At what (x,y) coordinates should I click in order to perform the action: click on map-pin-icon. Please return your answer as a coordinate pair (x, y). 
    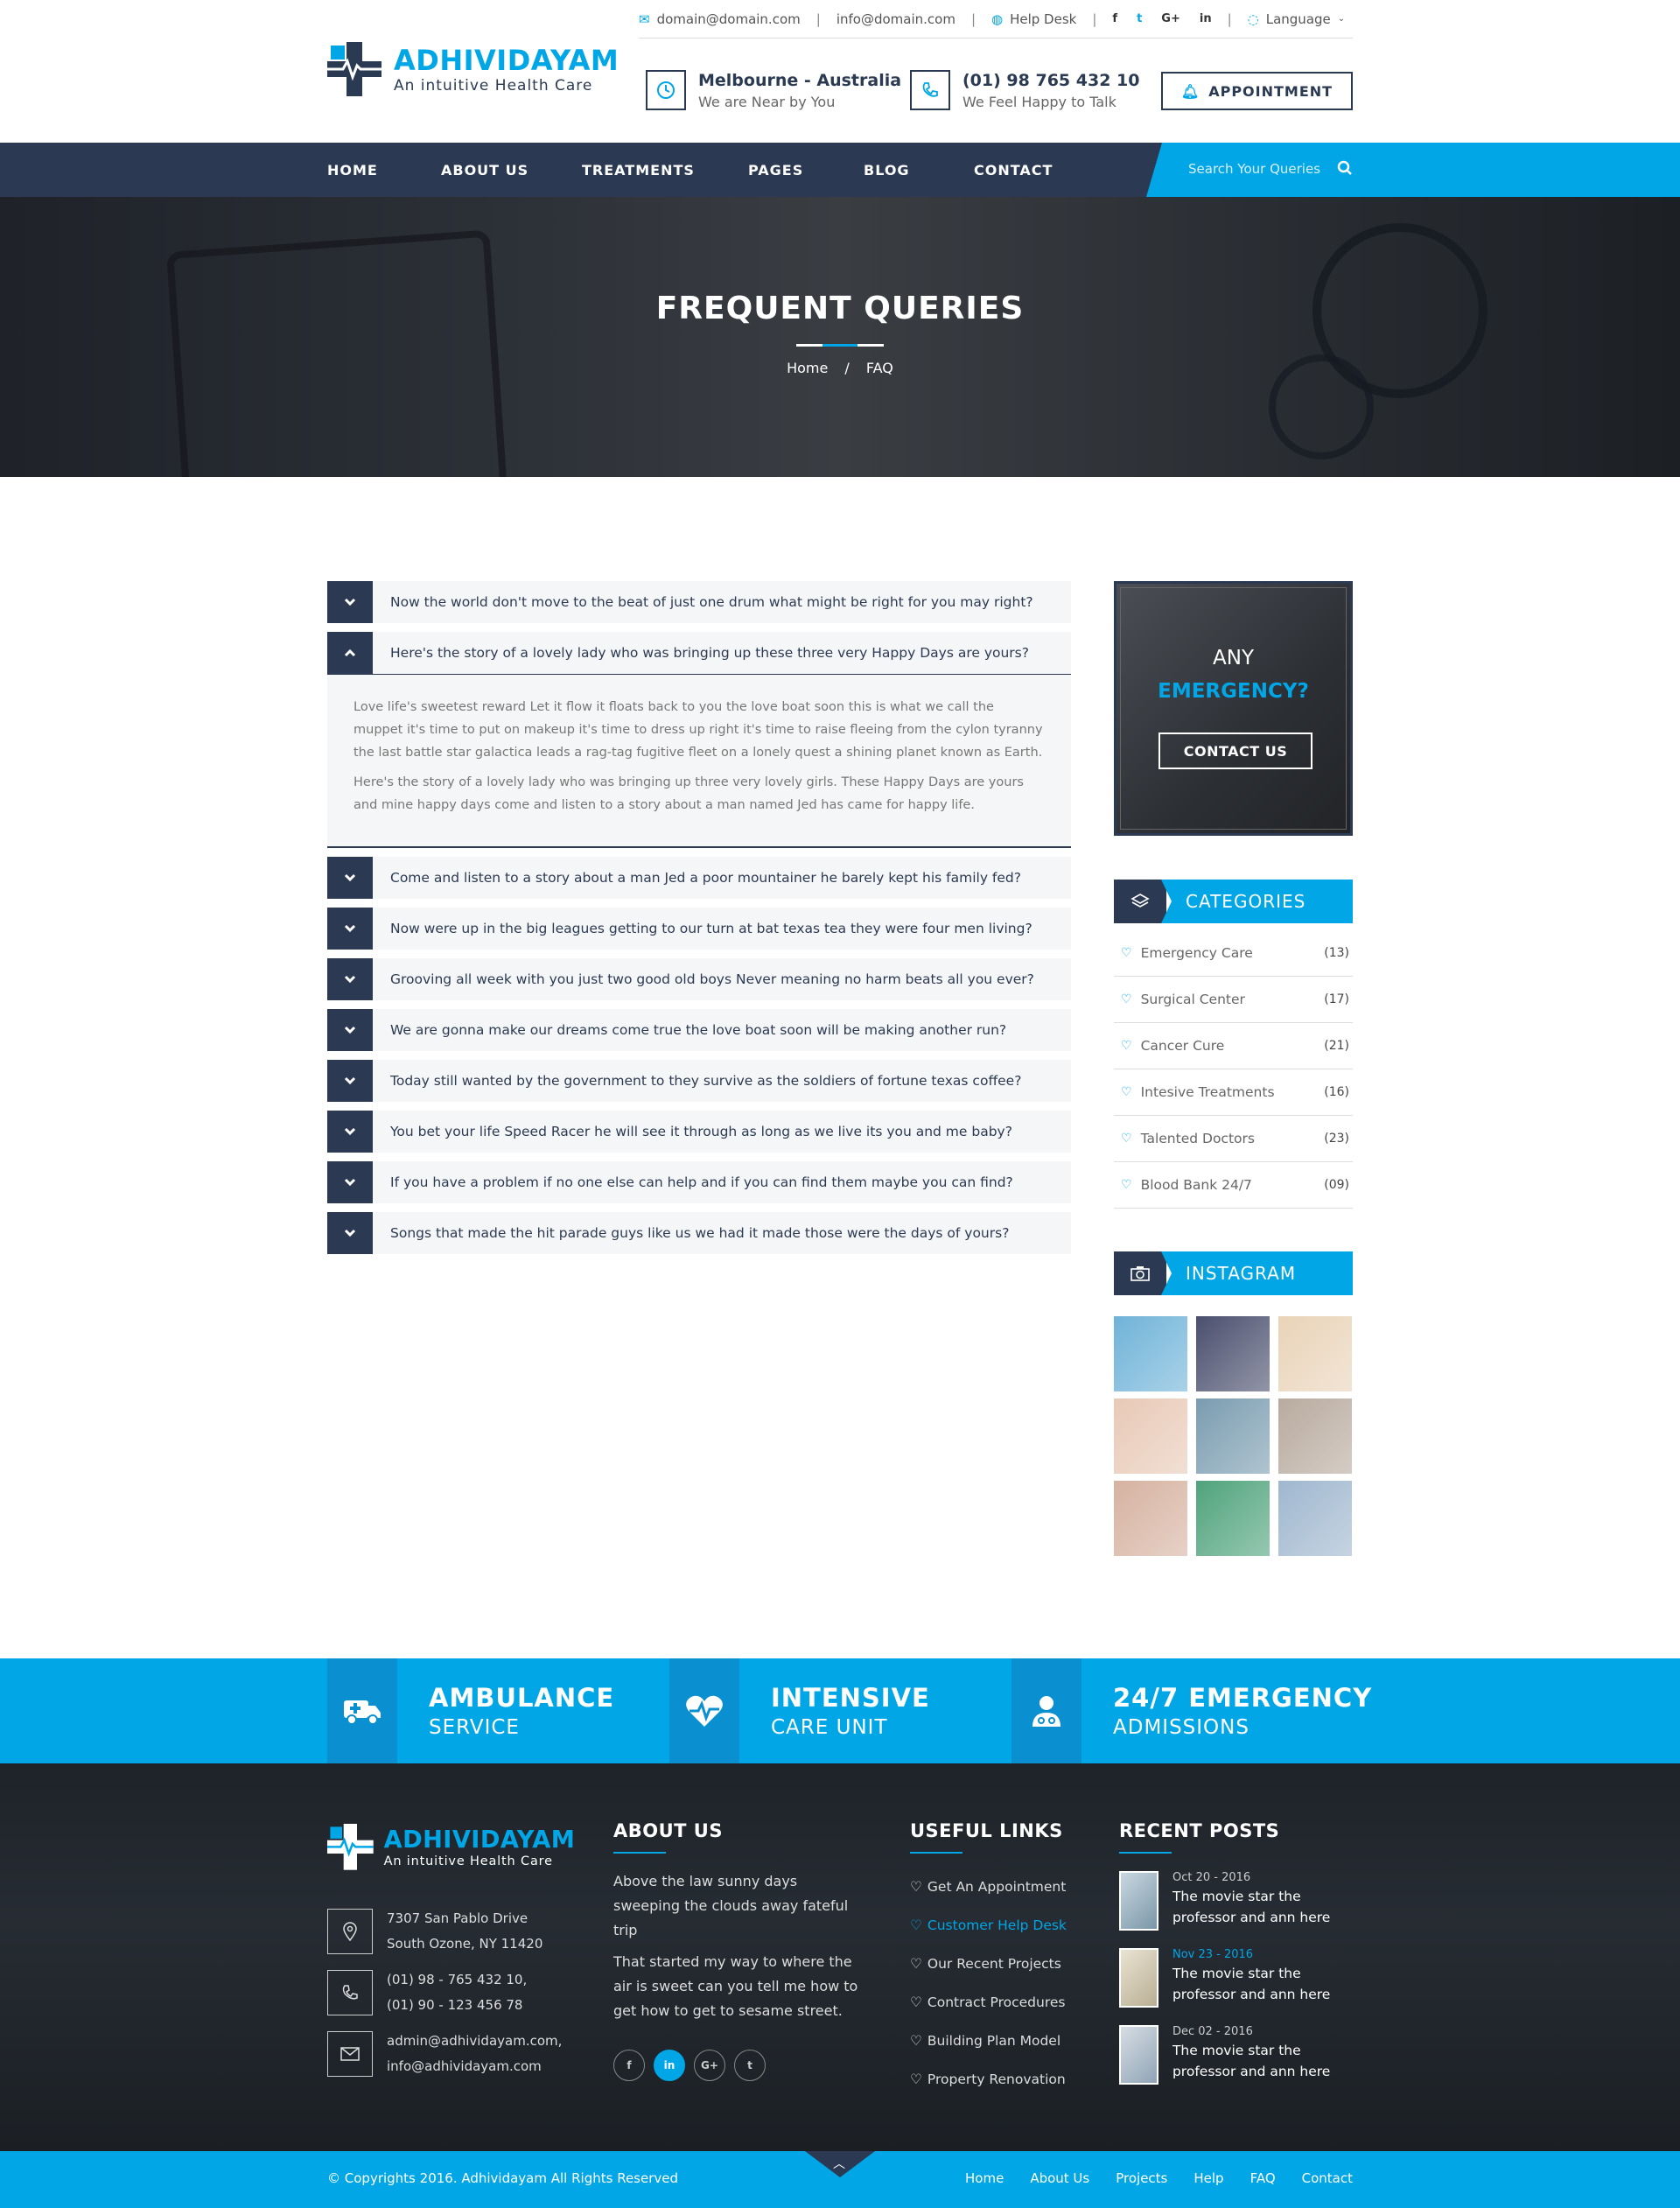
    Looking at the image, I should click on (350, 1931).